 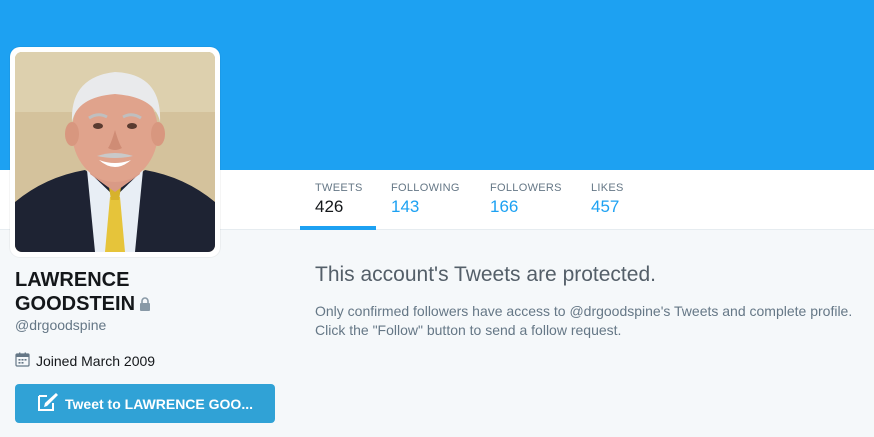 What do you see at coordinates (504, 206) in the screenshot?
I see `followers-stat-value: 166` at bounding box center [504, 206].